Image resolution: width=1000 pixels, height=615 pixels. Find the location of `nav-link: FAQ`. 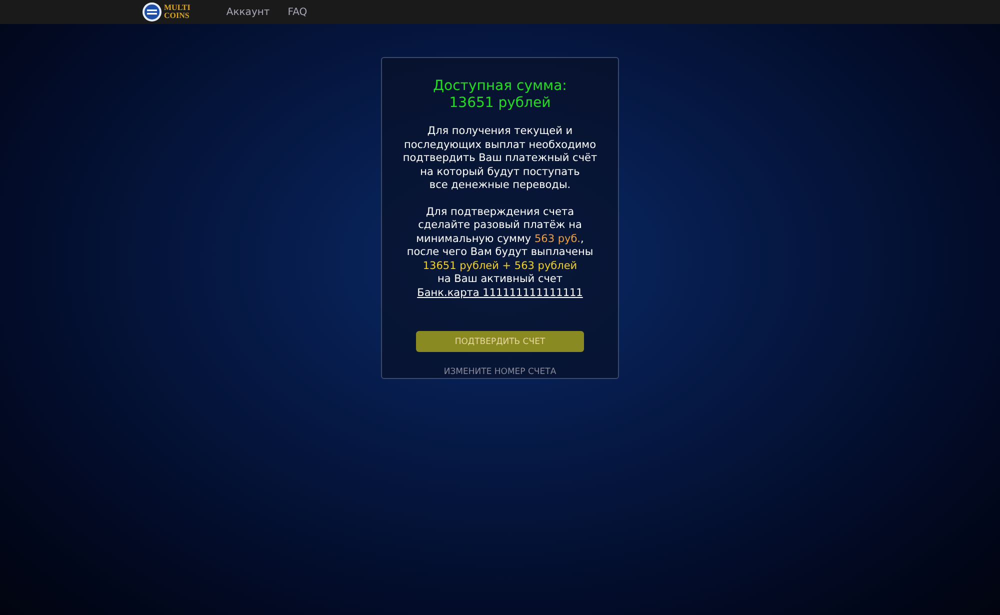

nav-link: FAQ is located at coordinates (298, 12).